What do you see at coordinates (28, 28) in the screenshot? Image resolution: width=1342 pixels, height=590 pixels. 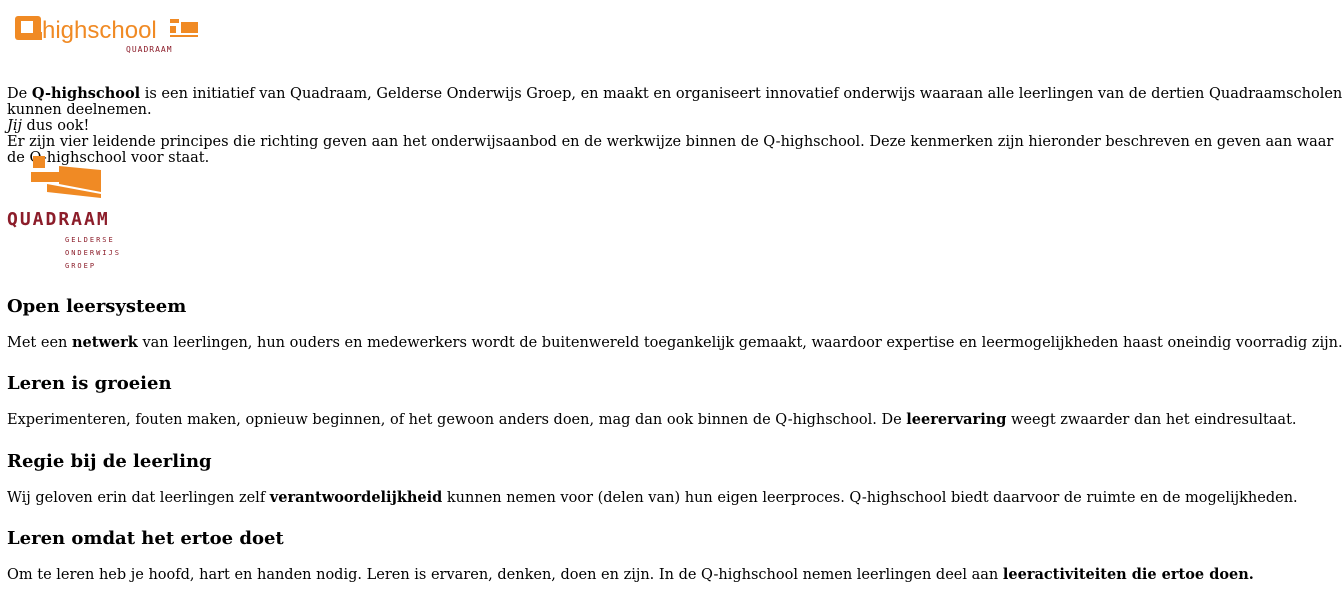 I see `q-logo-icon` at bounding box center [28, 28].